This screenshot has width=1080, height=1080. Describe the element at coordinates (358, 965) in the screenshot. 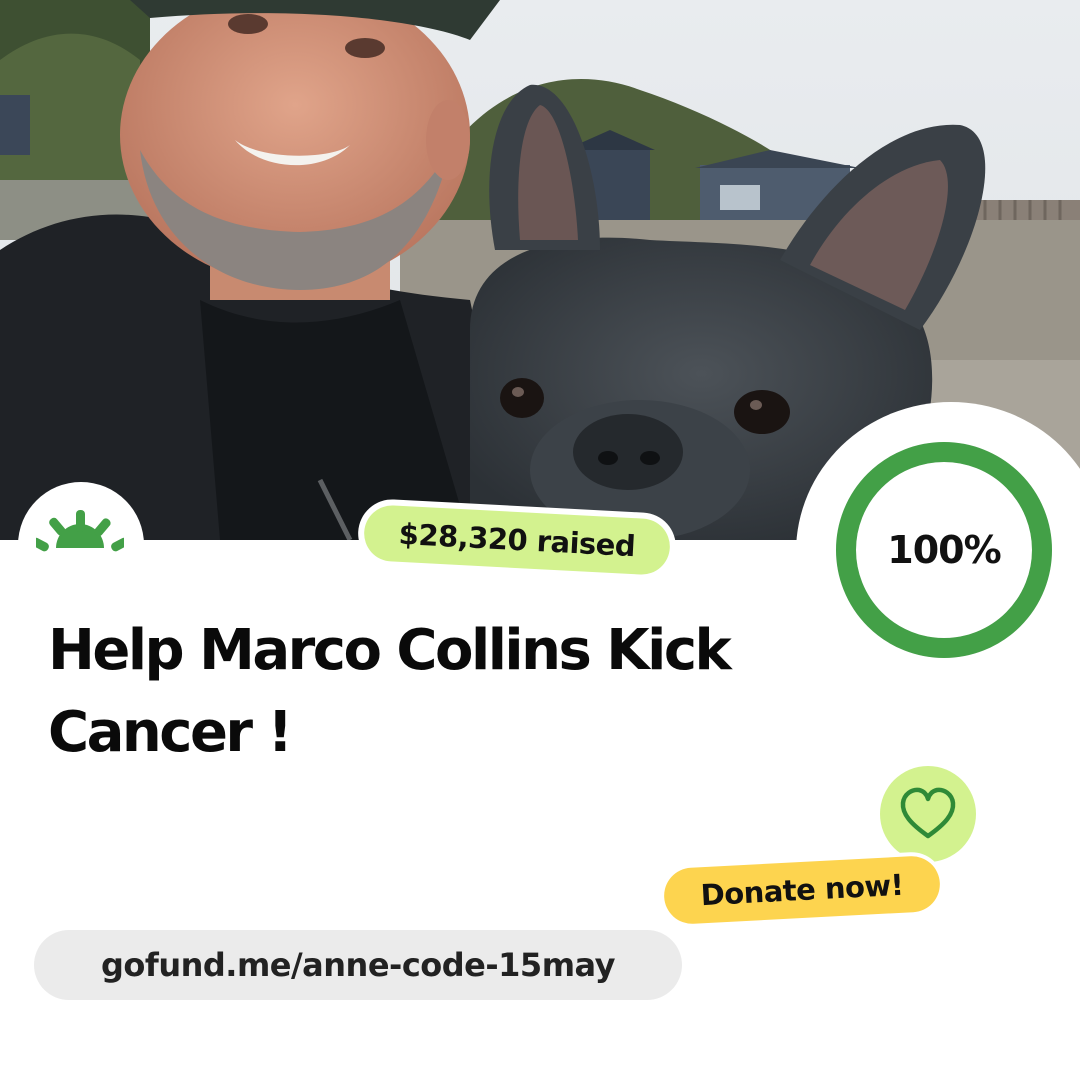

I see `campaign-url: gofund.me/anne-code-15may` at that location.